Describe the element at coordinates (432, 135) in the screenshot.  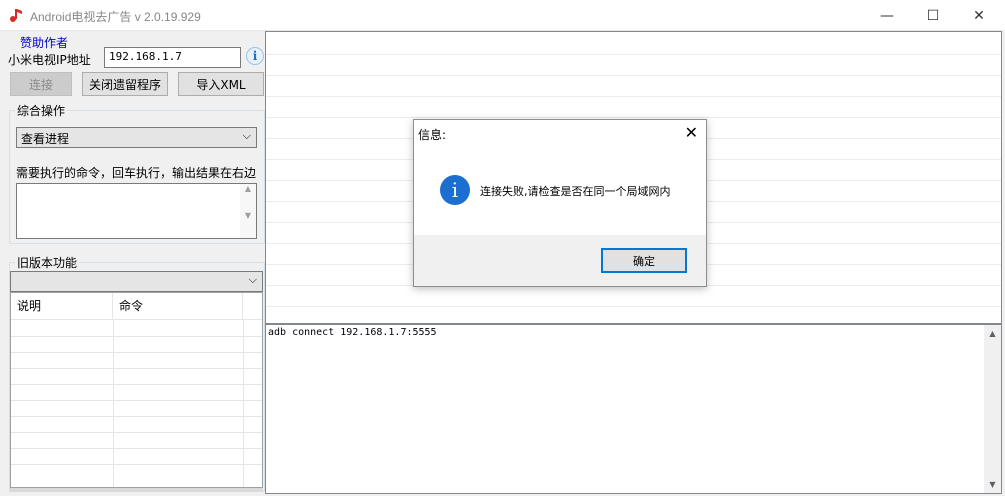
I see `dialog-title: 信息:` at that location.